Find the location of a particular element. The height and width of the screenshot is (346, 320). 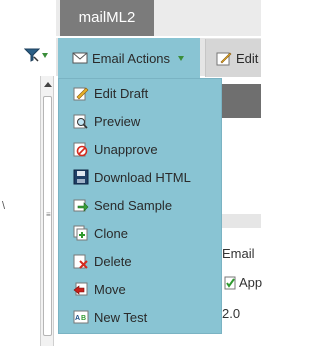

scrollbar-thumb: ≡ is located at coordinates (47, 216).